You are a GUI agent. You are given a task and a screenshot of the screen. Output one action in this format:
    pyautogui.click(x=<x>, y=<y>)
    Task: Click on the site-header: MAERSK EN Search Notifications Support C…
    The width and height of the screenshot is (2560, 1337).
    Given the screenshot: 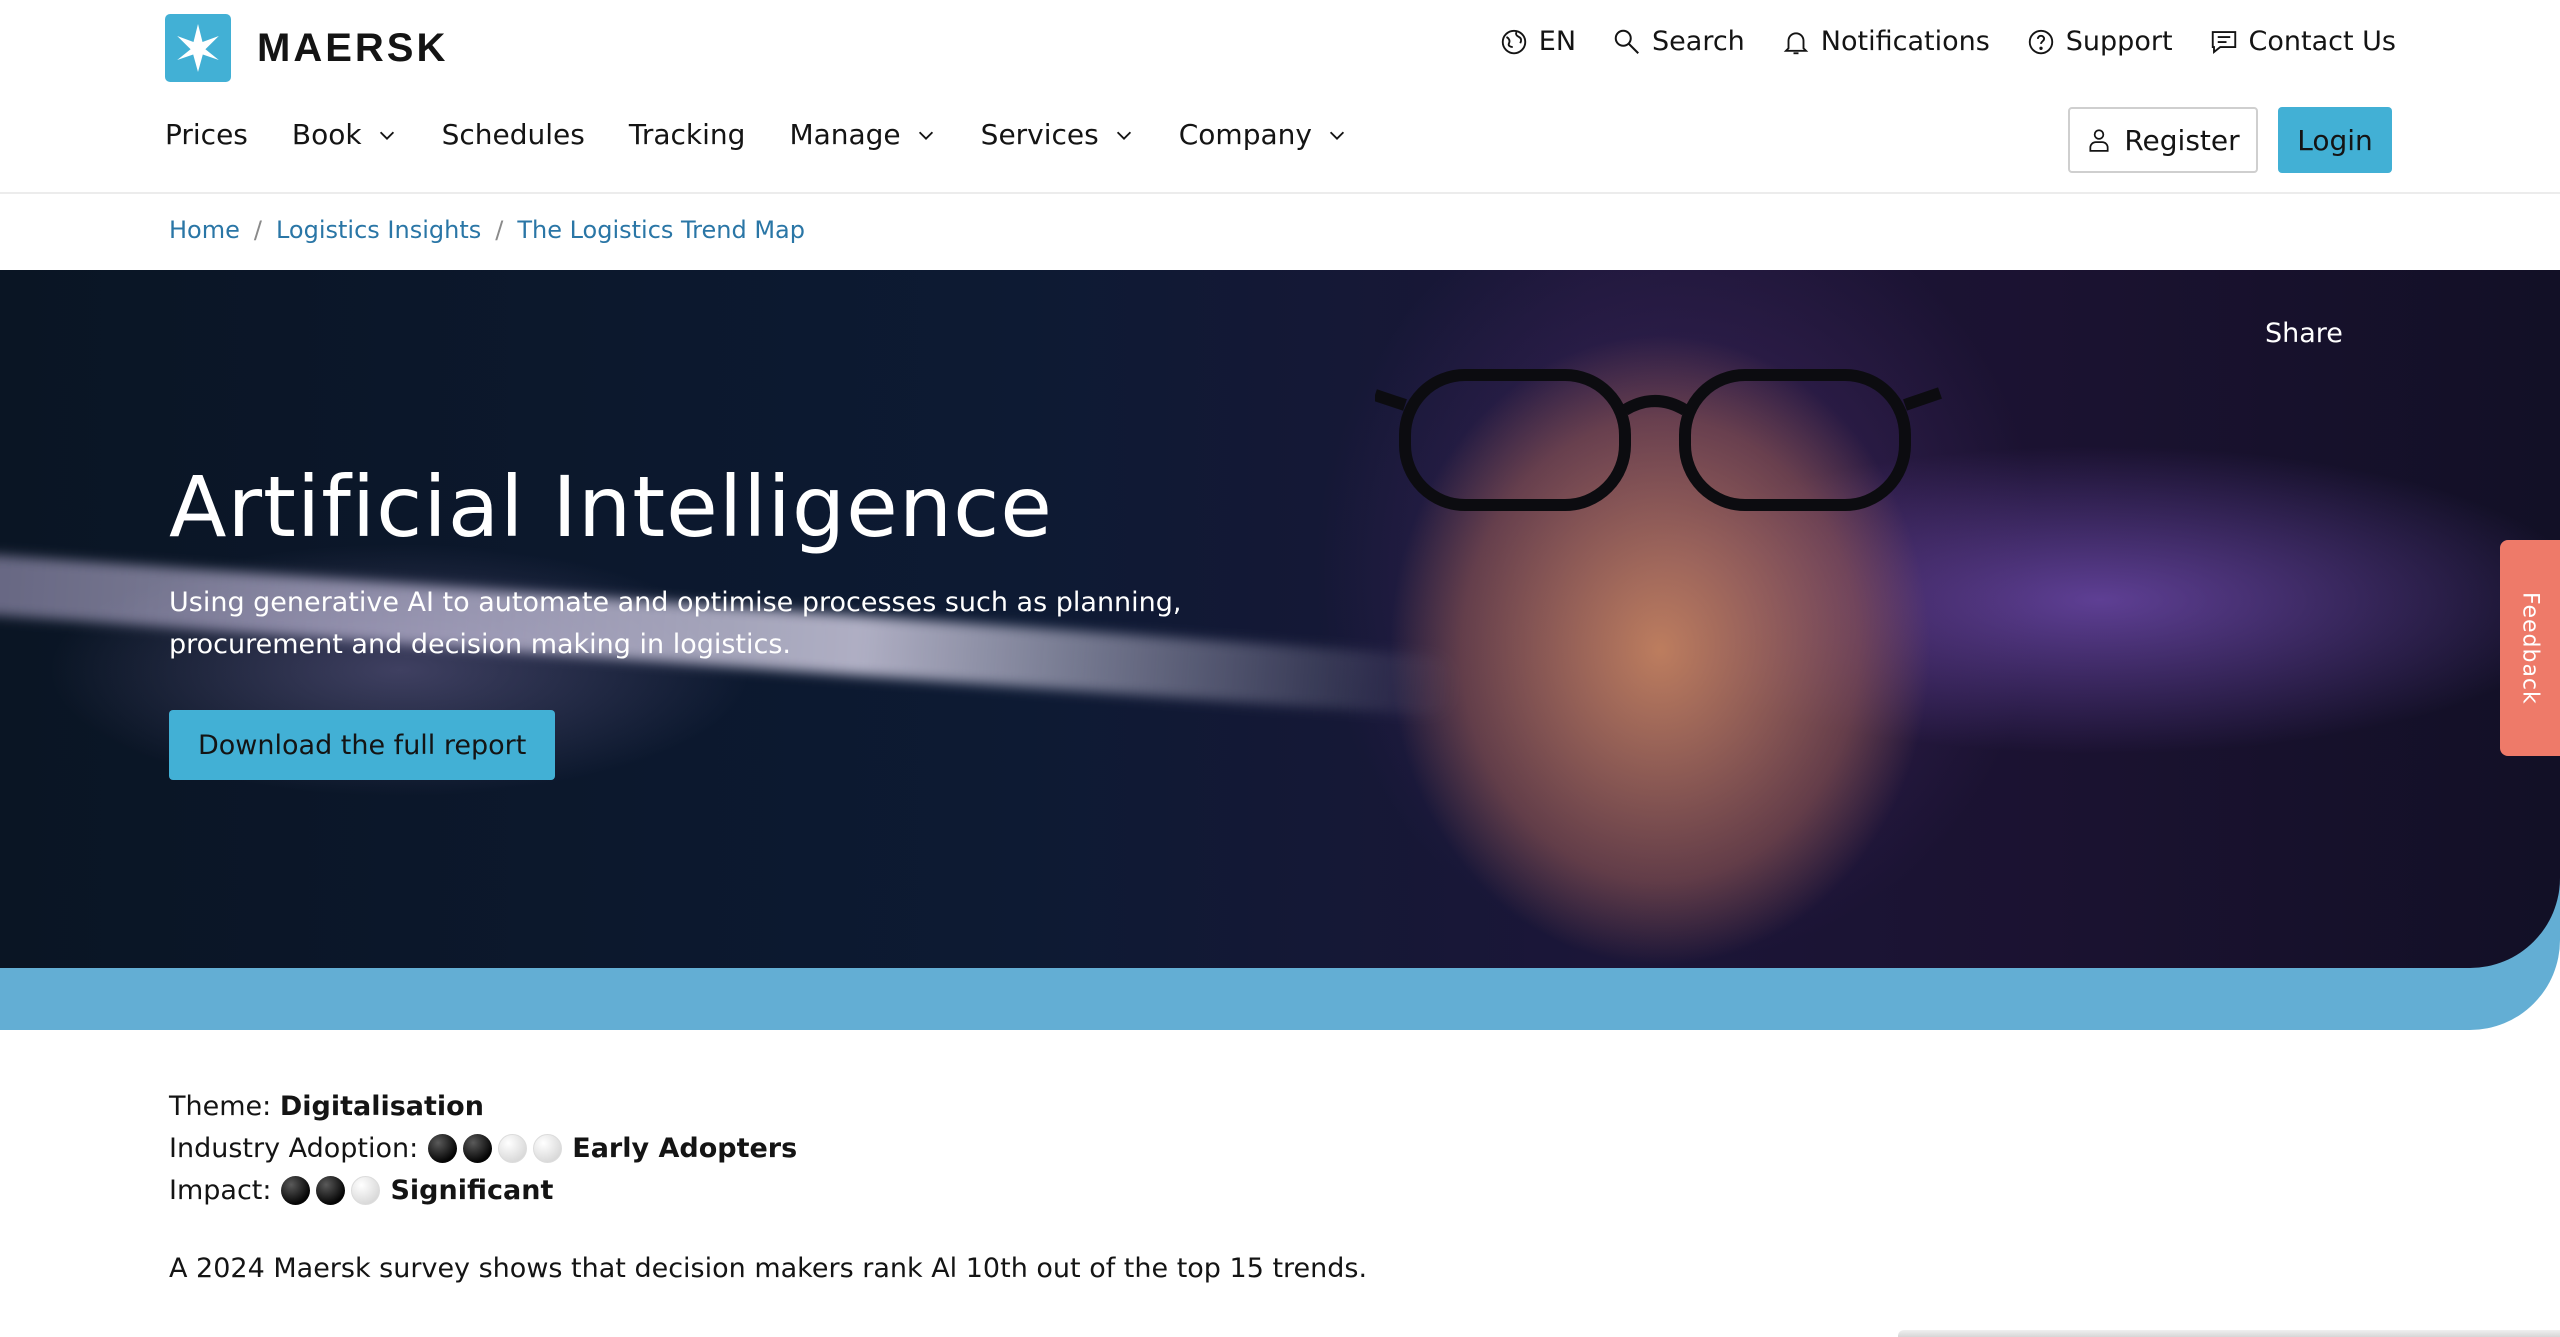 What is the action you would take?
    pyautogui.click(x=1280, y=97)
    